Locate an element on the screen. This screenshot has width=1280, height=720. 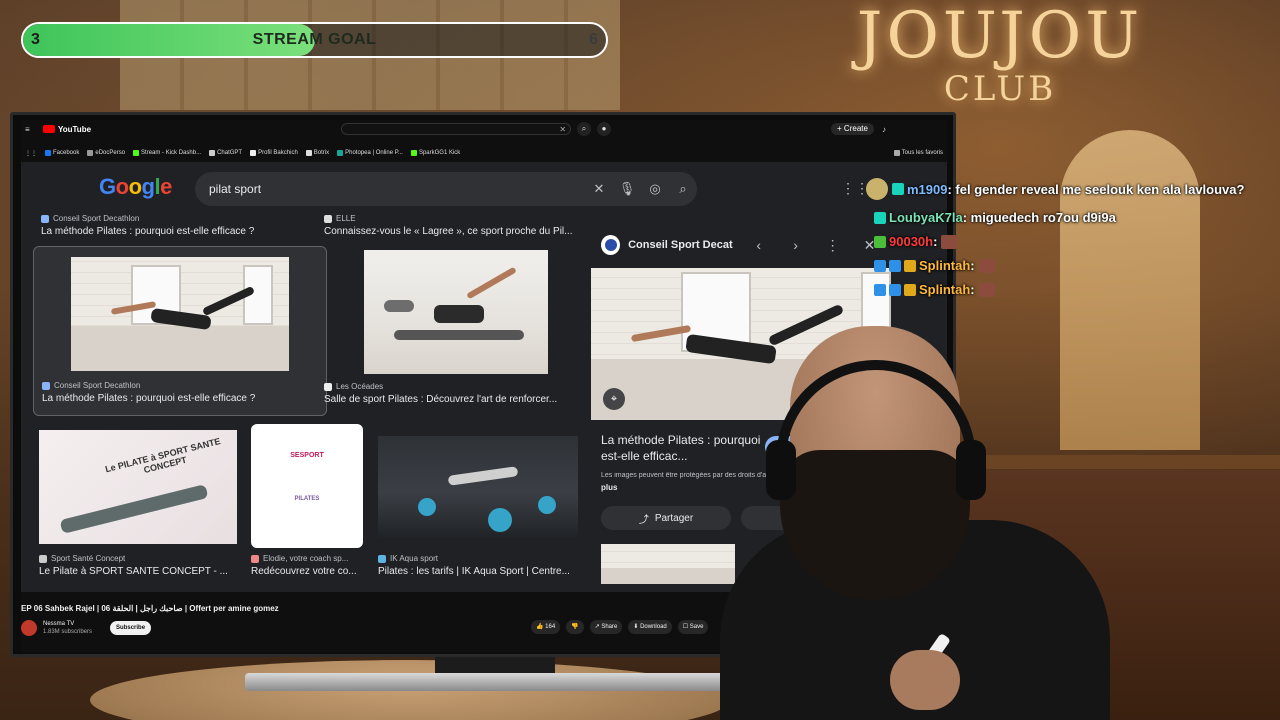
youtube-search-box: ✕ is located at coordinates (456, 129).